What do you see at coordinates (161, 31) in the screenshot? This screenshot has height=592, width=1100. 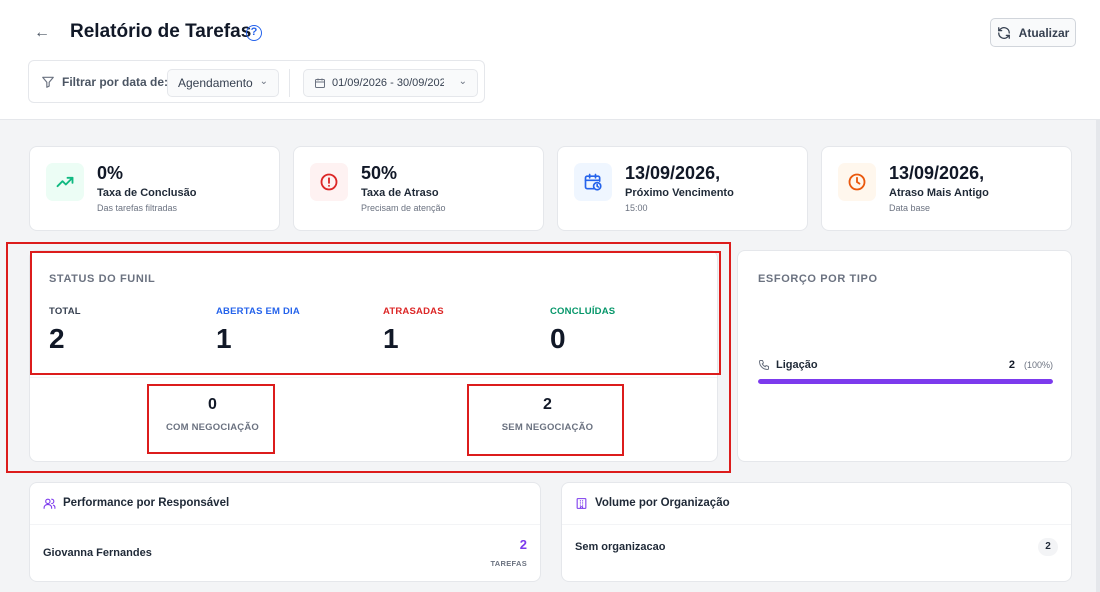 I see `page-title: Relatório de Tarefas` at bounding box center [161, 31].